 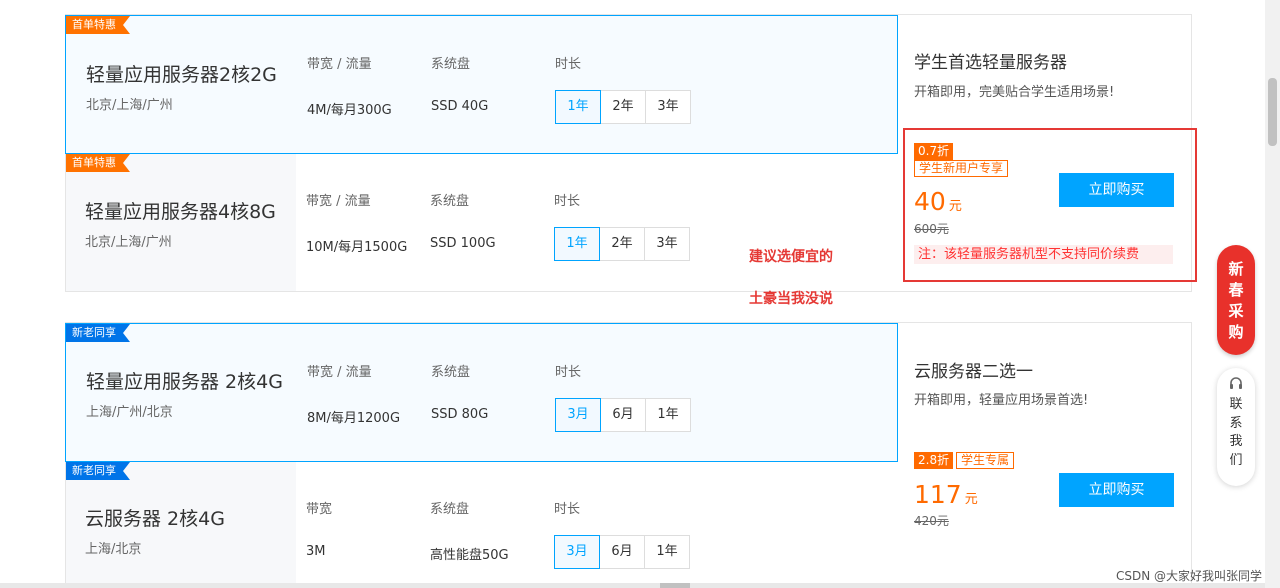 I want to click on contact-char: 系, so click(x=1236, y=423).